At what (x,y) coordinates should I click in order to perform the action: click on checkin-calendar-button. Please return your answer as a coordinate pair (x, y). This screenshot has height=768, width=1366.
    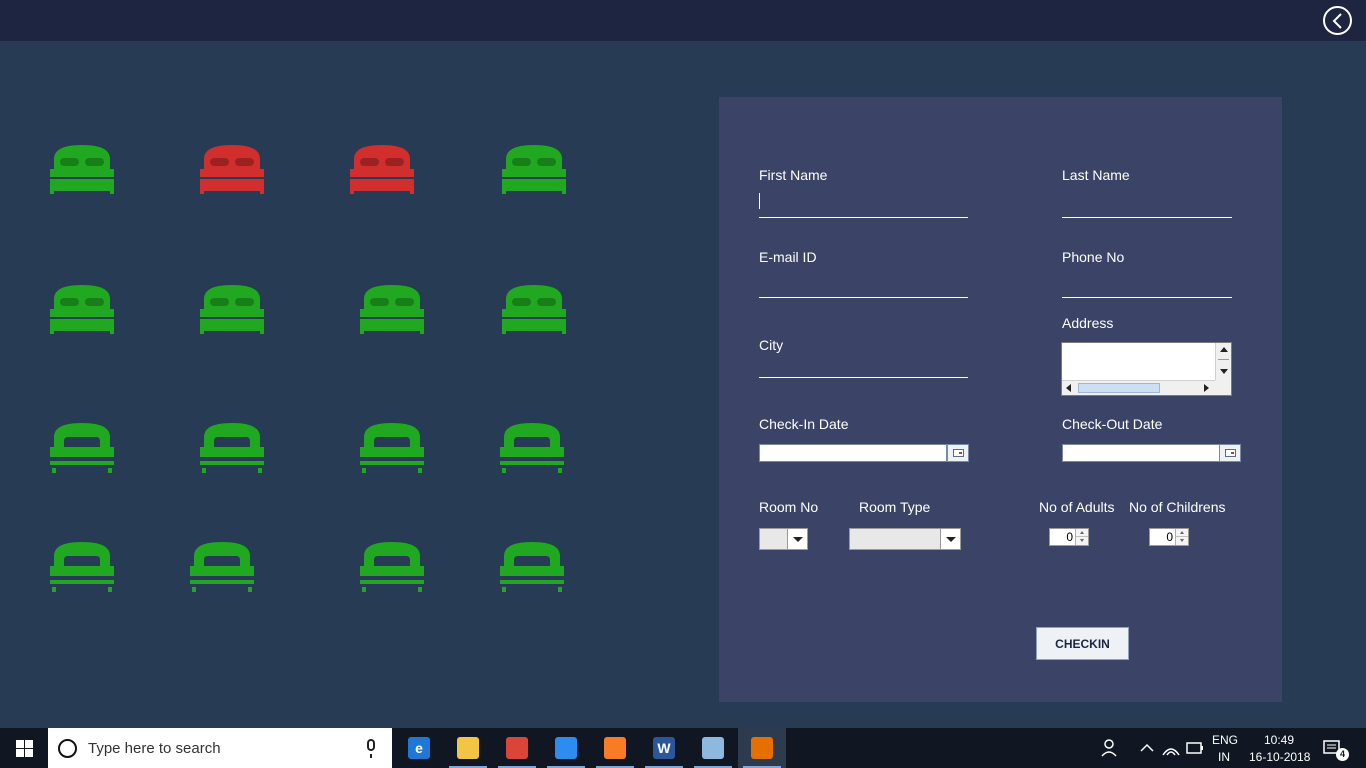
    Looking at the image, I should click on (958, 453).